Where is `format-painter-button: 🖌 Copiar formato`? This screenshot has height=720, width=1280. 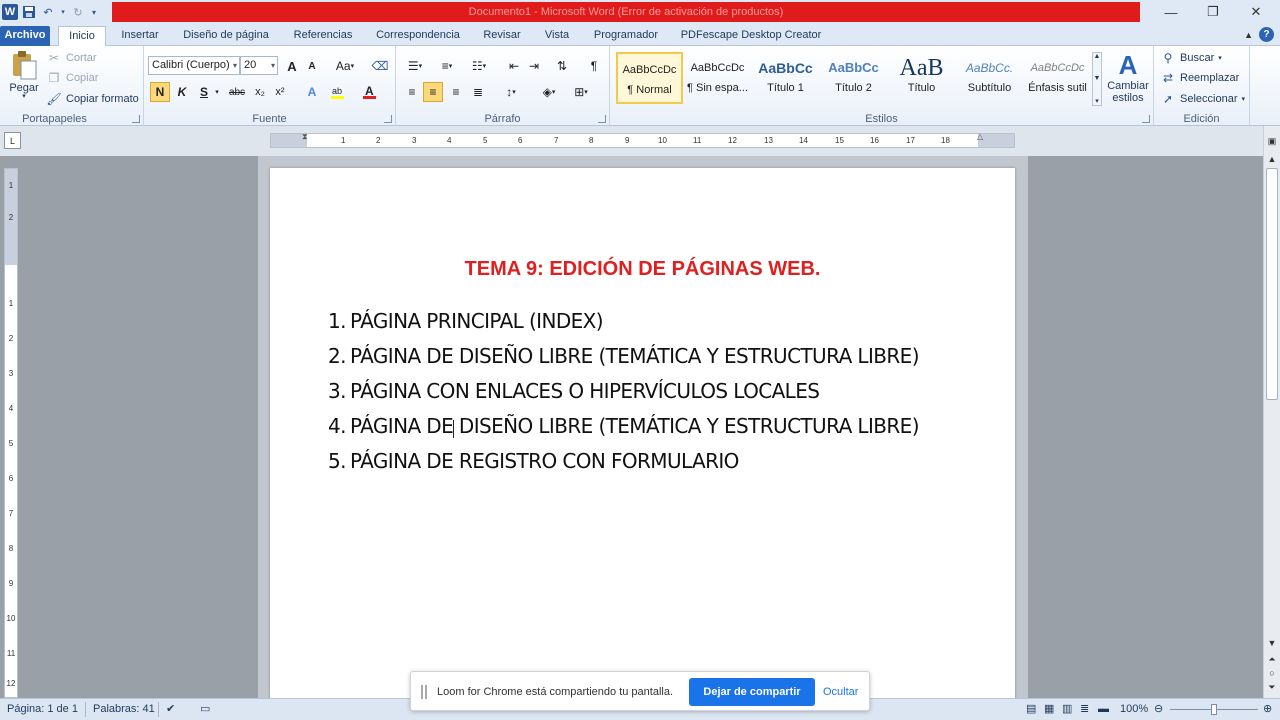 format-painter-button: 🖌 Copiar formato is located at coordinates (92, 99).